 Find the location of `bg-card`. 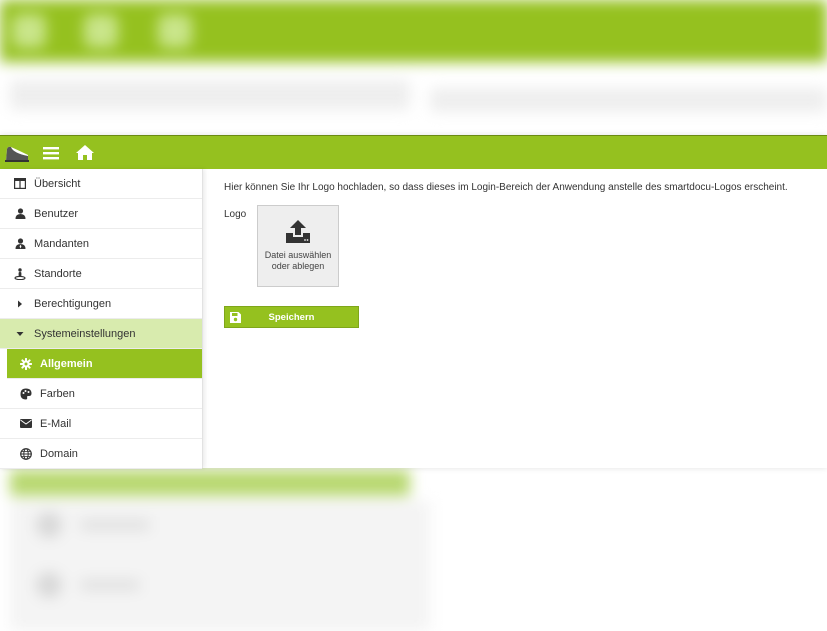

bg-card is located at coordinates (220, 565).